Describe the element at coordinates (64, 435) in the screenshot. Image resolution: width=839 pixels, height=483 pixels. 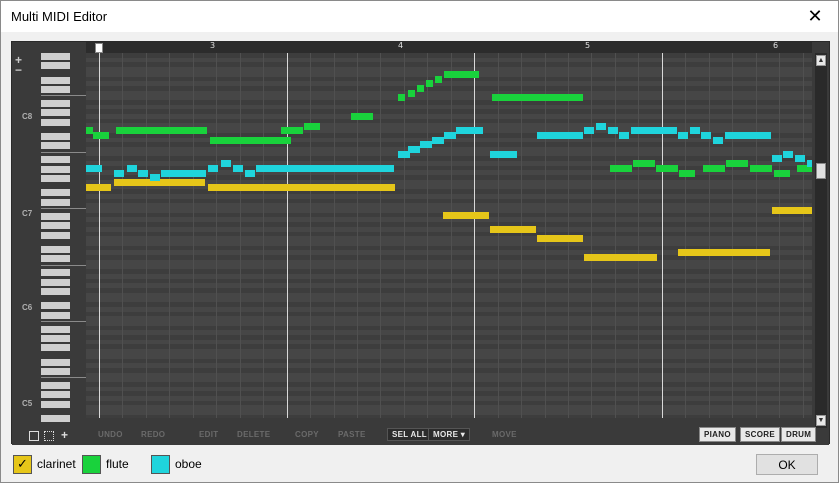
I see `add-note-icon: +` at that location.